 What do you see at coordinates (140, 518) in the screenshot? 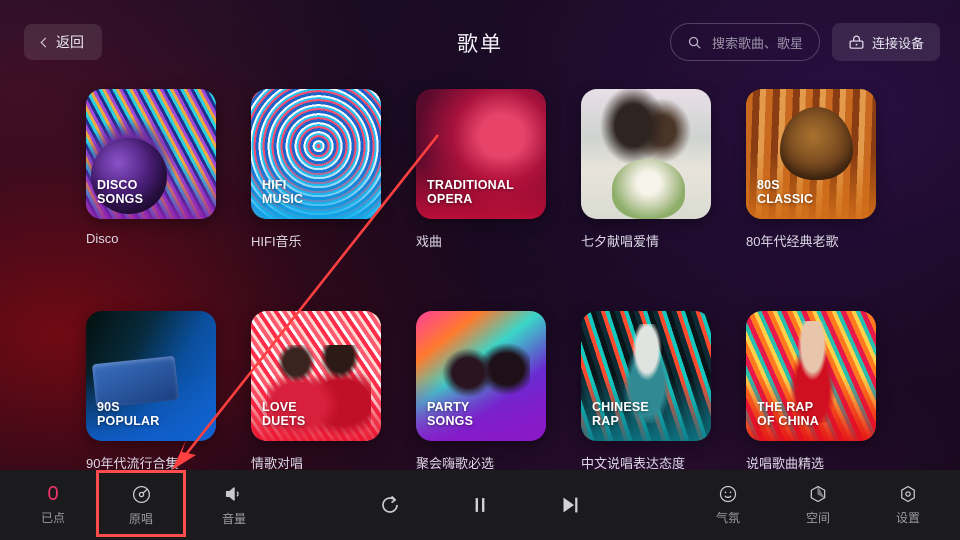
I see `original-vocal-label: 原唱` at bounding box center [140, 518].